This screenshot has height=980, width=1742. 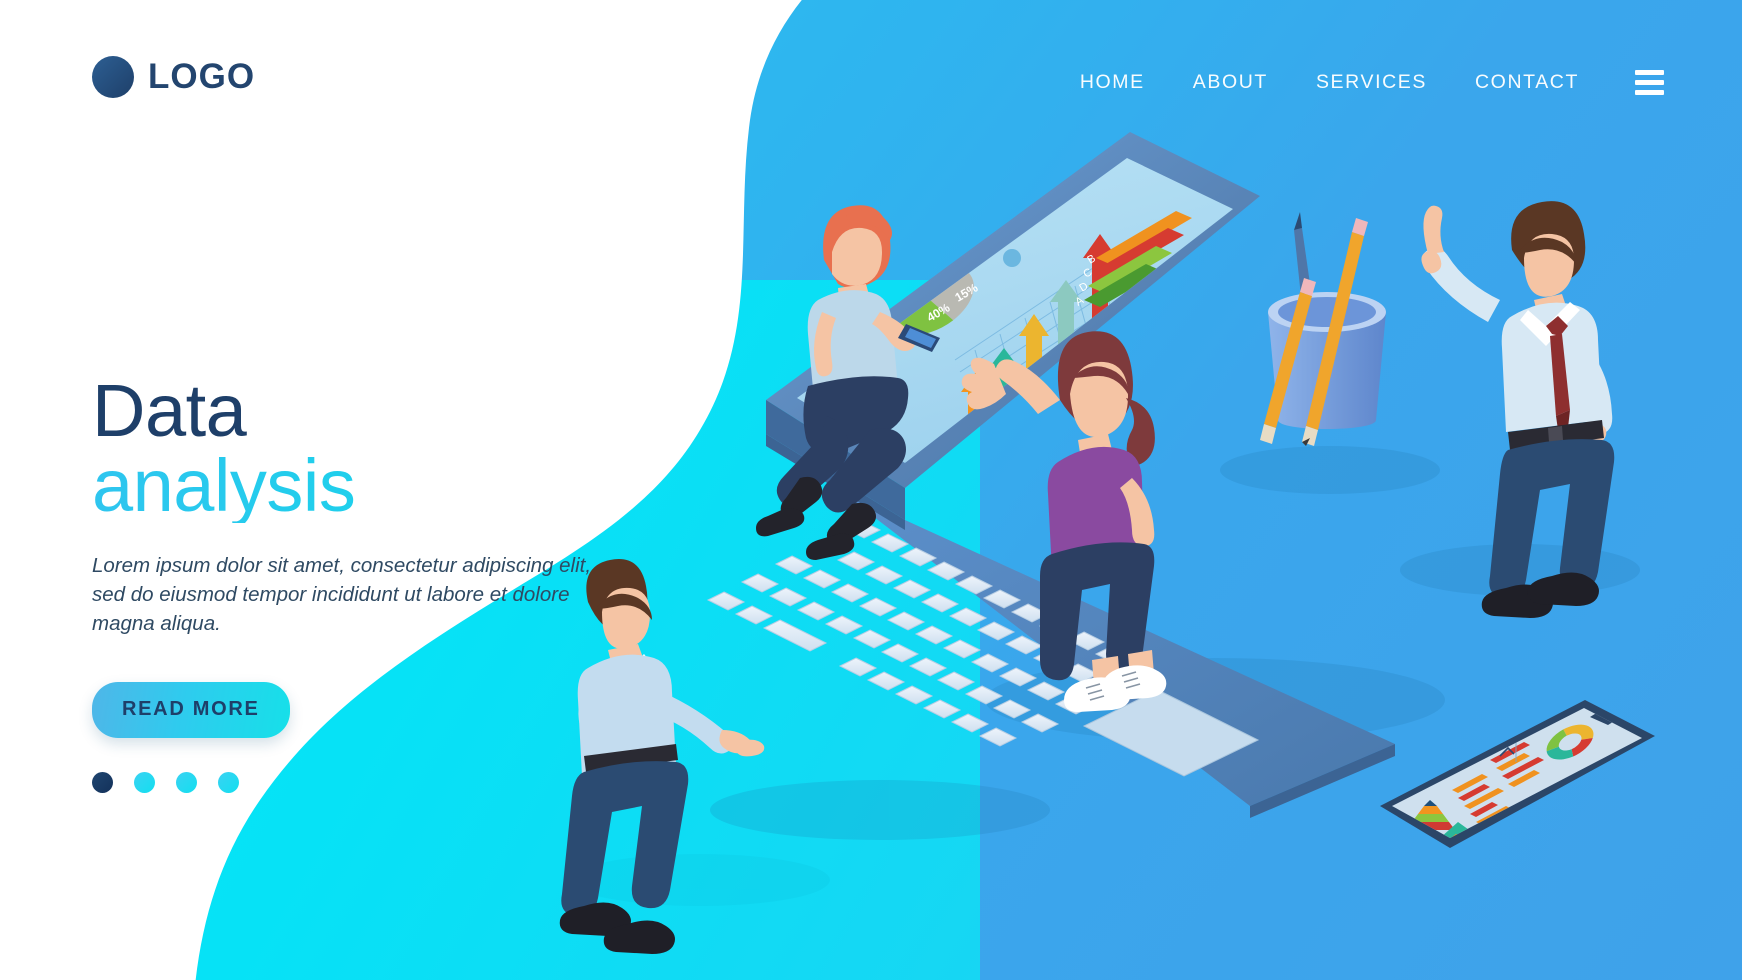 I want to click on nav-item-home: HOME, so click(x=1112, y=82).